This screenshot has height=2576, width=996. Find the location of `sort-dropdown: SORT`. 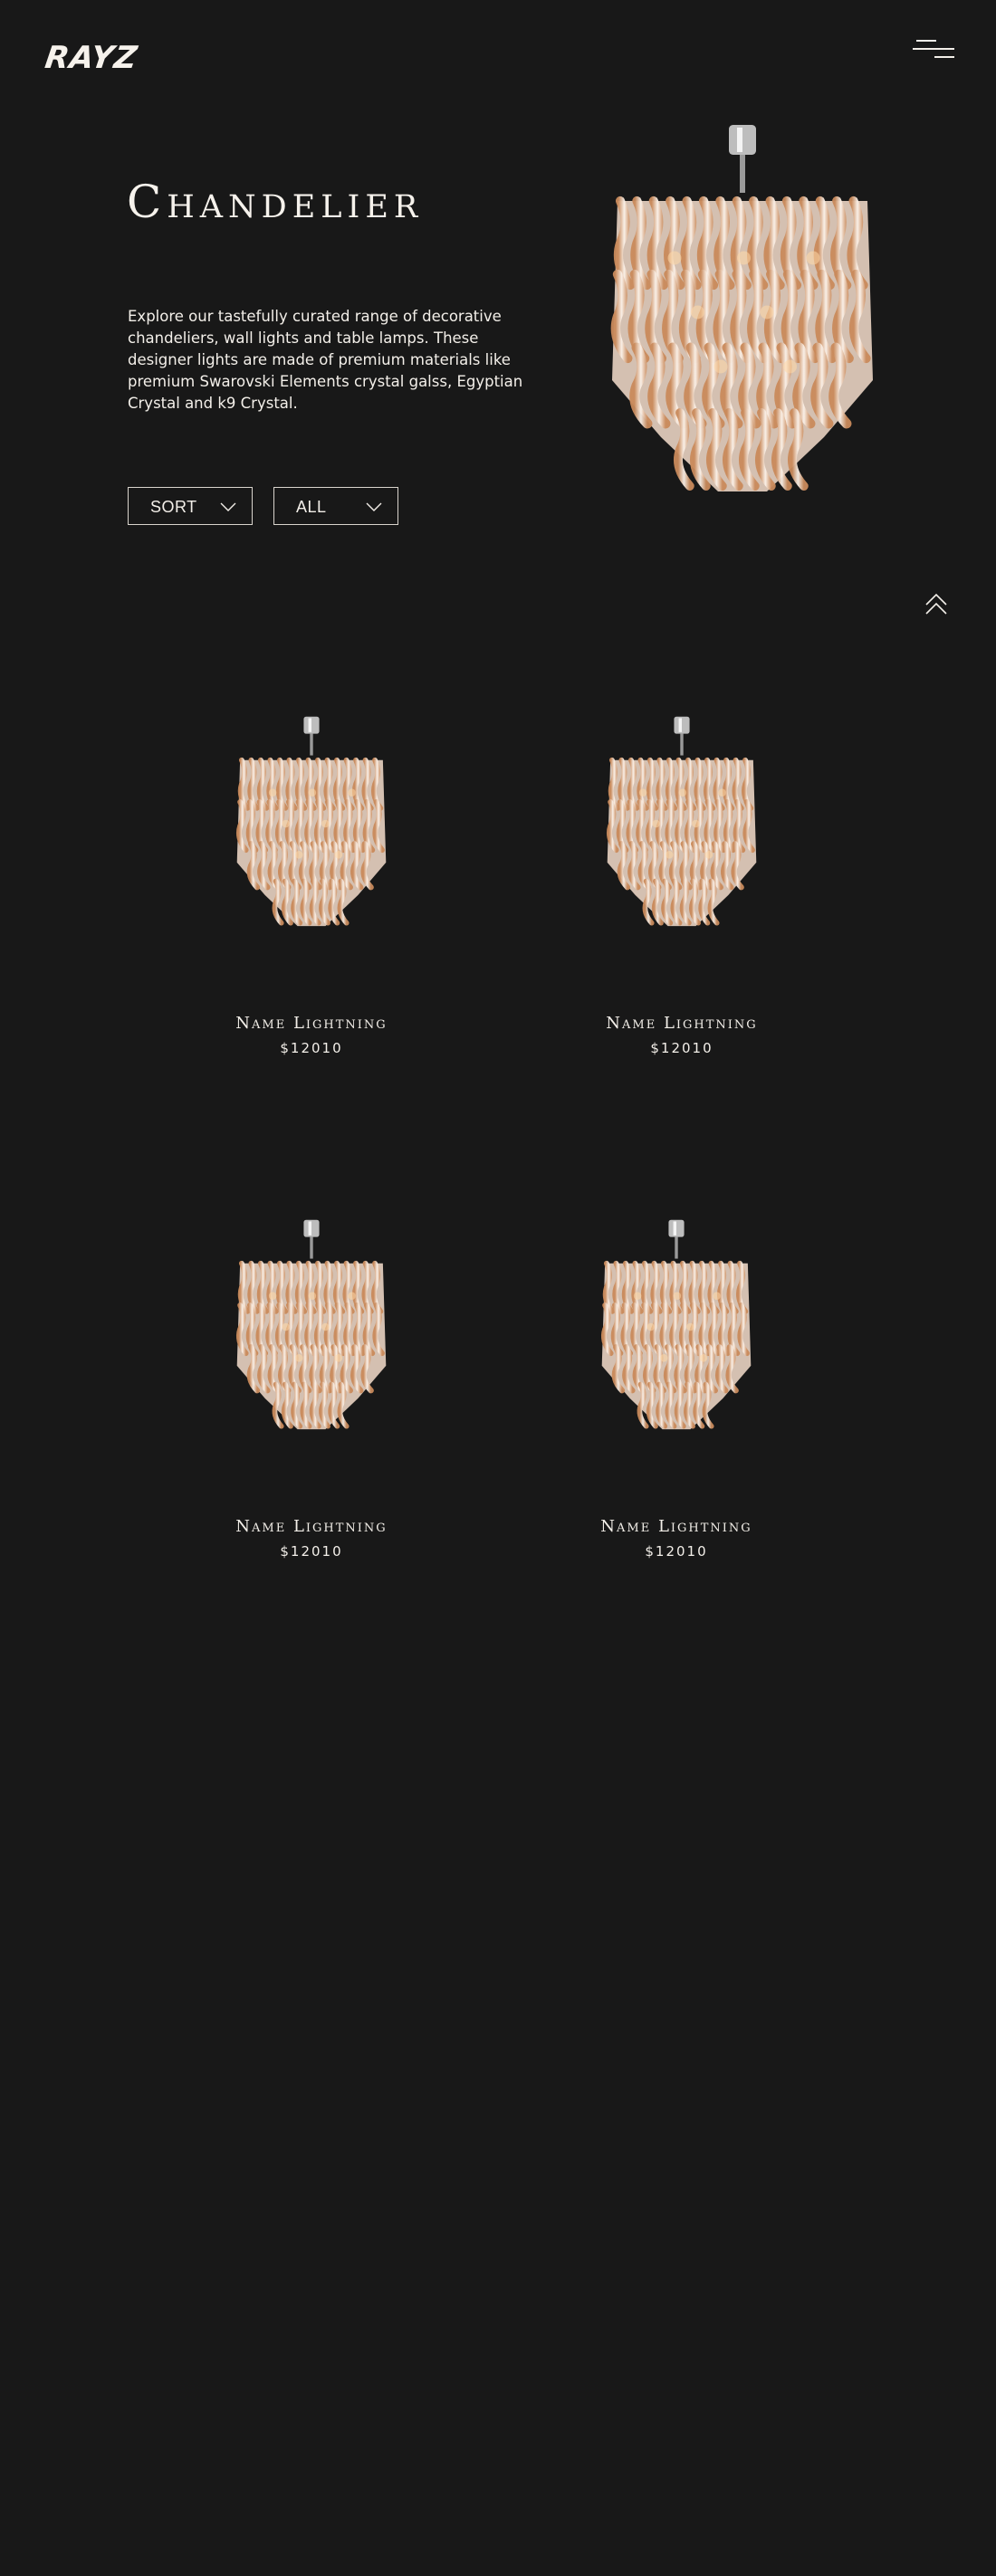

sort-dropdown: SORT is located at coordinates (190, 506).